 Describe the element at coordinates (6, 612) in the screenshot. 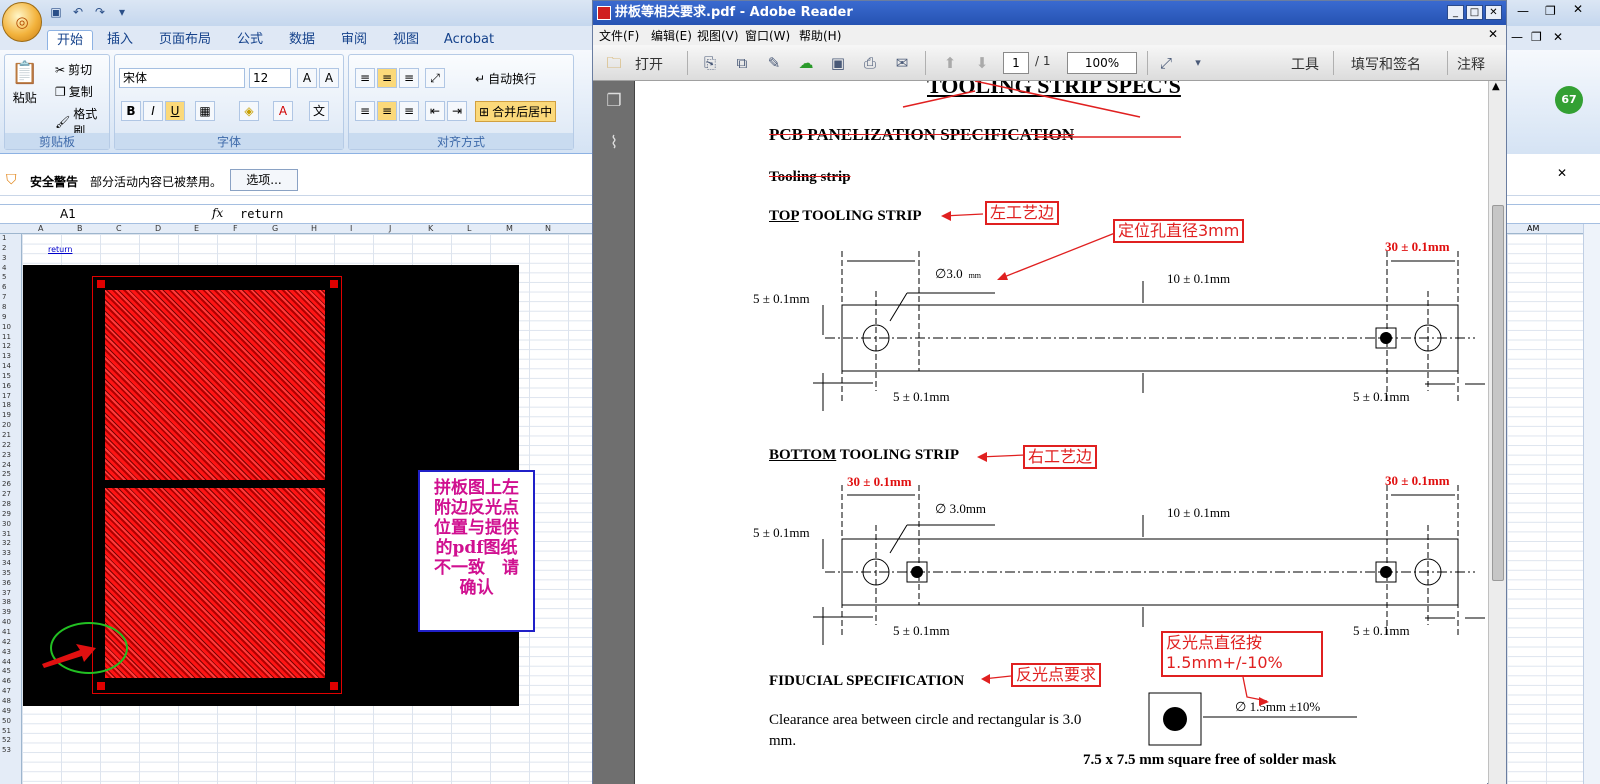

I see `row-header: 39` at that location.